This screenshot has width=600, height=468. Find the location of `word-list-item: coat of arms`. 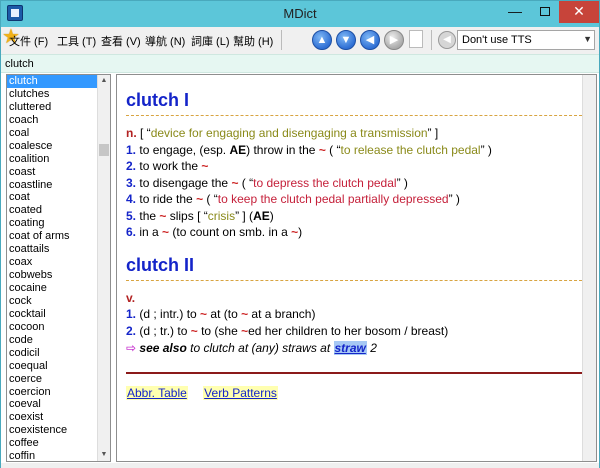

word-list-item: coat of arms is located at coordinates (58, 236).